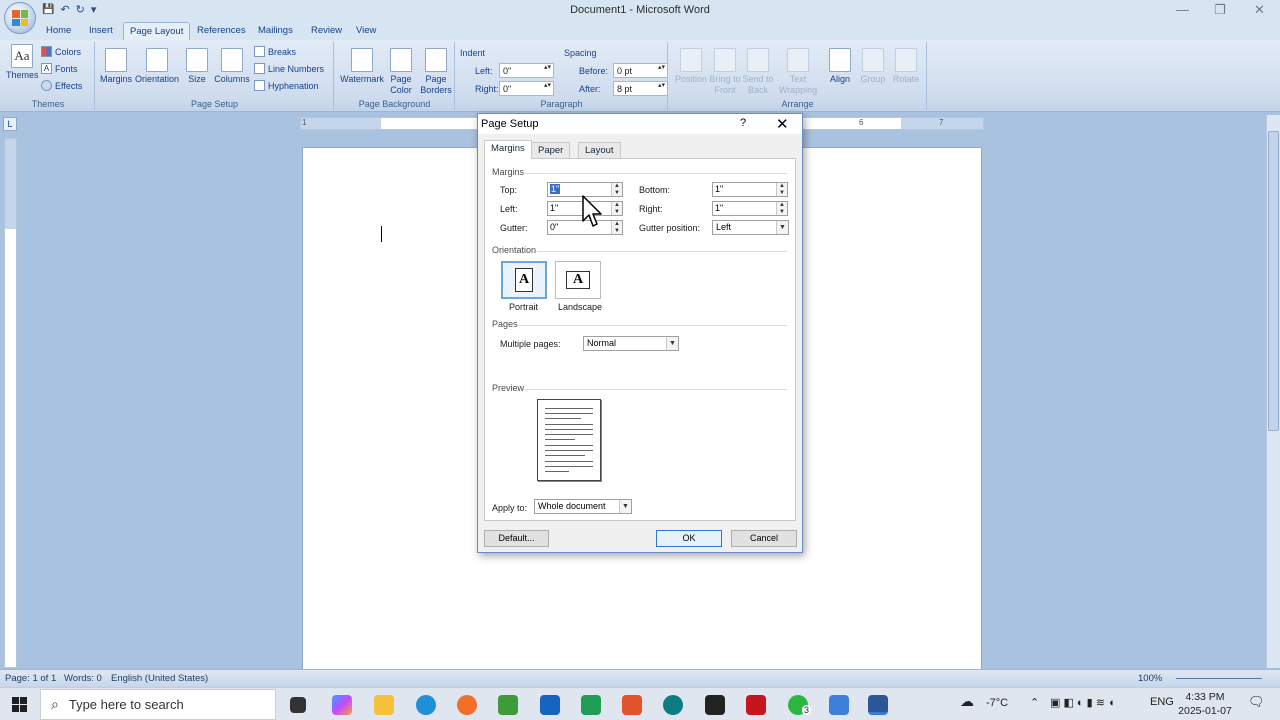  Describe the element at coordinates (401, 84) in the screenshot. I see `page-color-label: Page Color` at that location.